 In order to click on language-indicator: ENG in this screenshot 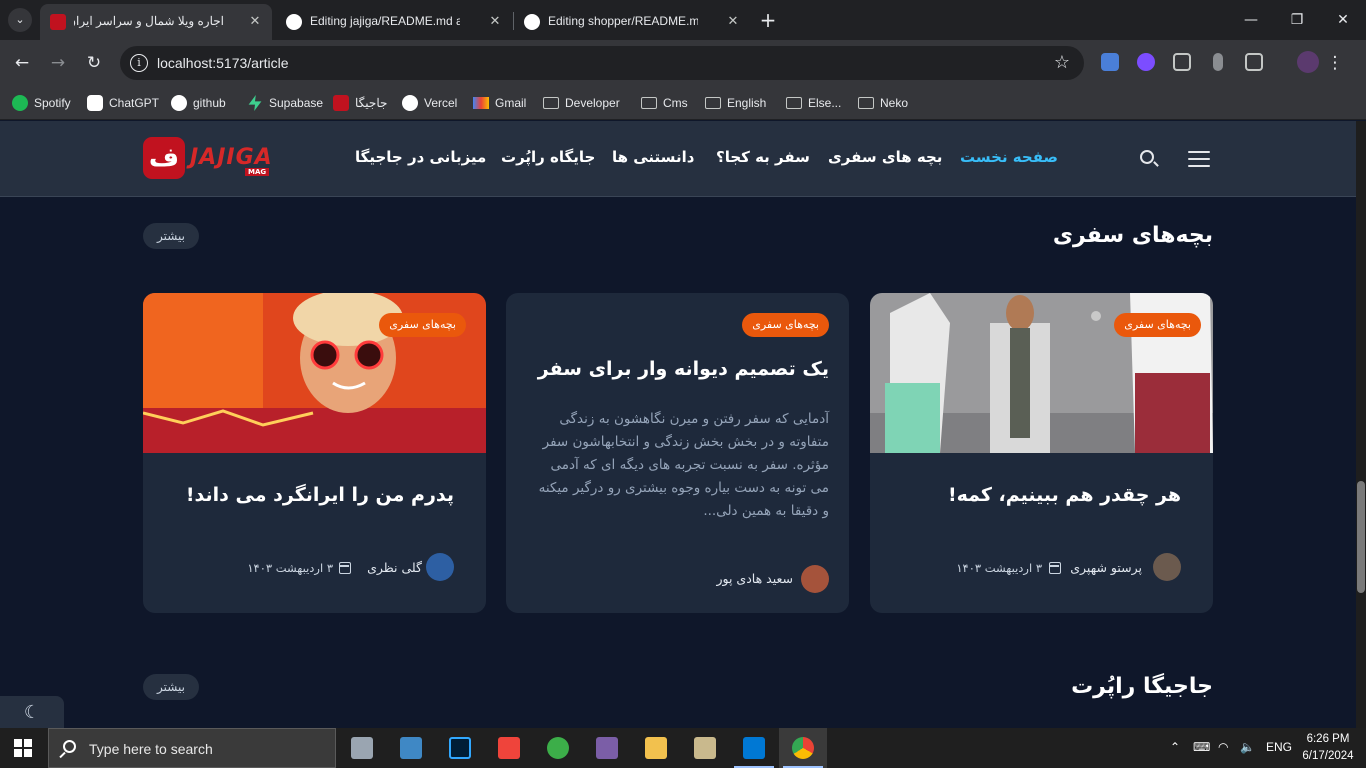, I will do `click(1279, 747)`.